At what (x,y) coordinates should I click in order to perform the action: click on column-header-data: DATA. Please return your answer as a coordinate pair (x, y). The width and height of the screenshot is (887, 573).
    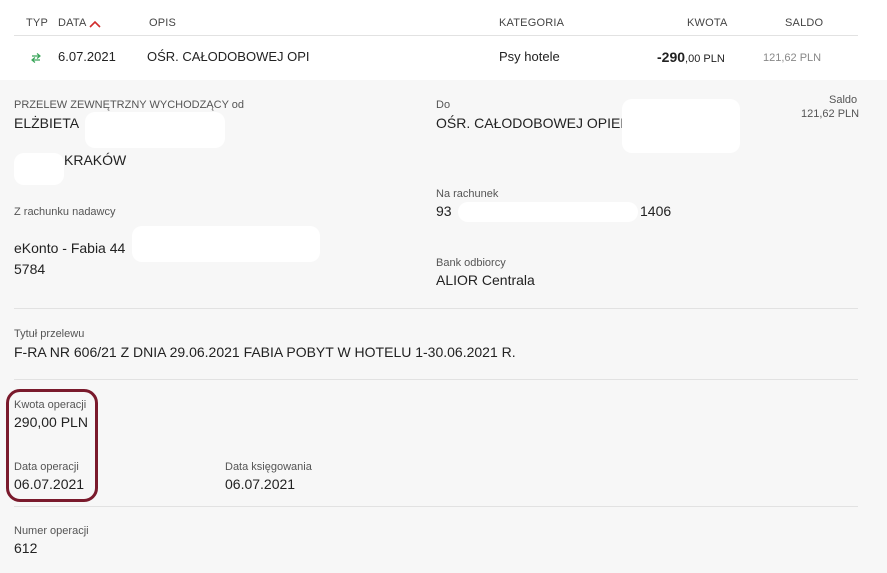
    Looking at the image, I should click on (72, 23).